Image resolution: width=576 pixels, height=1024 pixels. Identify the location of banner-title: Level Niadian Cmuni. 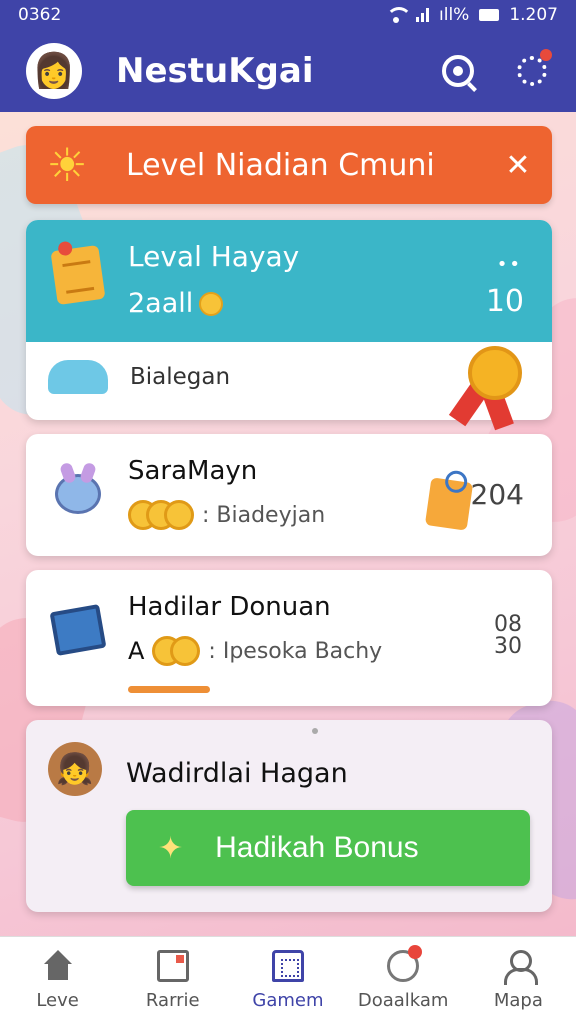
(280, 165).